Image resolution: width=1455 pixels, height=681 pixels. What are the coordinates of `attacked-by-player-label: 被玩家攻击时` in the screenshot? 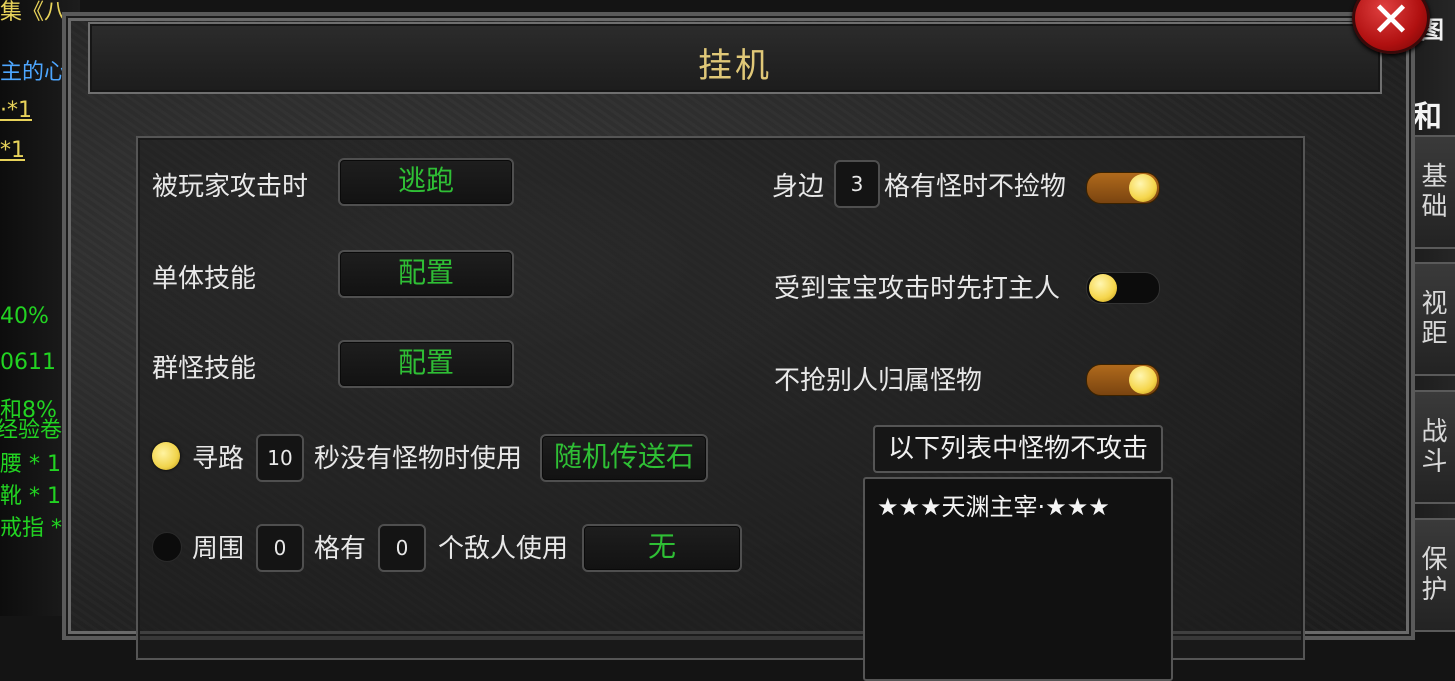 It's located at (230, 187).